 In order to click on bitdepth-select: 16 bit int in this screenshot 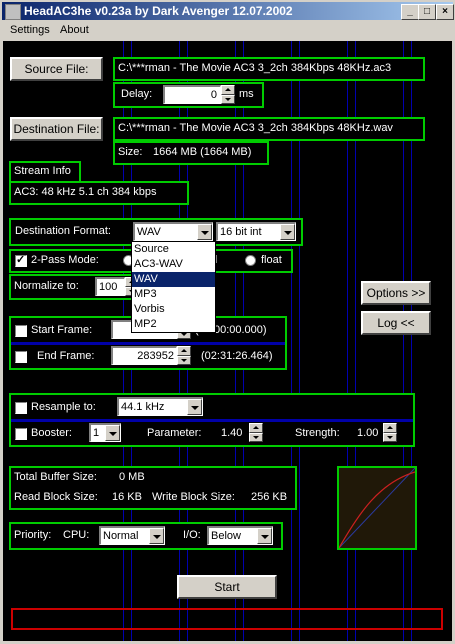, I will do `click(256, 231)`.